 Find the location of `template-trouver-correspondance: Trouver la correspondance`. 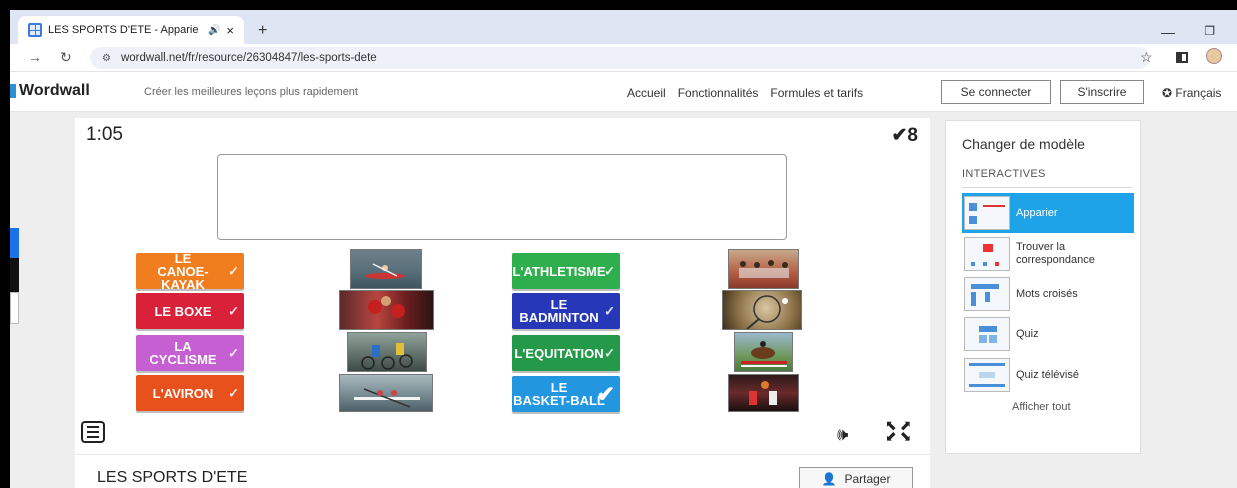

template-trouver-correspondance: Trouver la correspondance is located at coordinates (1048, 254).